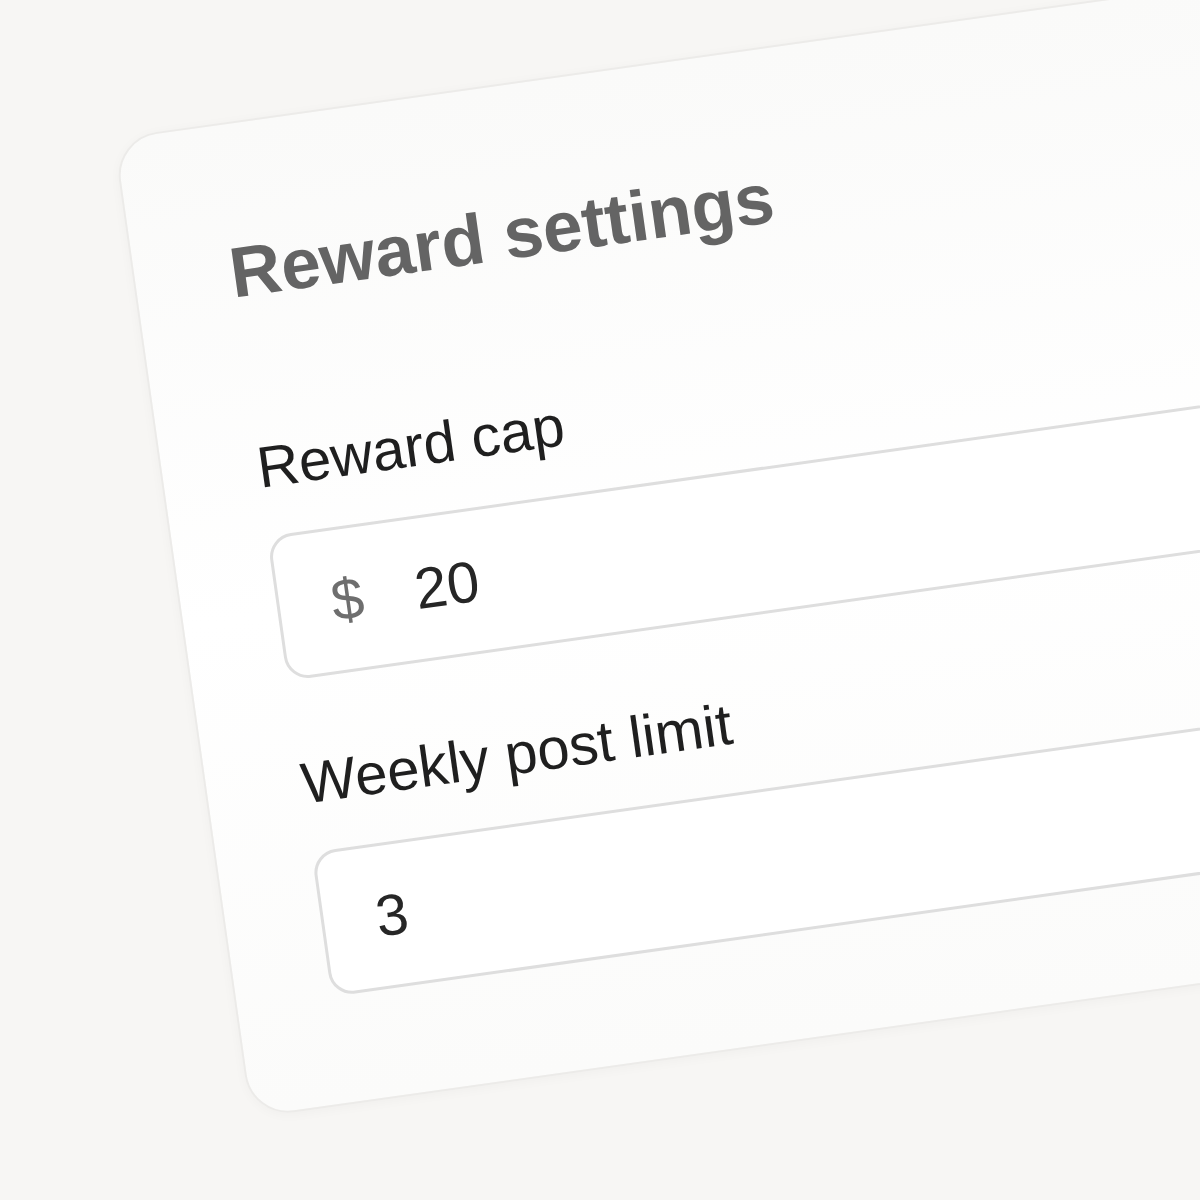  What do you see at coordinates (447, 585) in the screenshot?
I see `input-value: 20` at bounding box center [447, 585].